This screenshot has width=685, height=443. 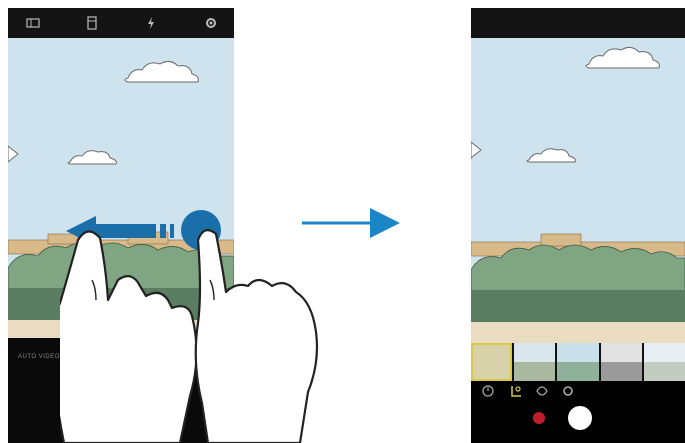 What do you see at coordinates (351, 223) in the screenshot?
I see `transition-arrow-icon` at bounding box center [351, 223].